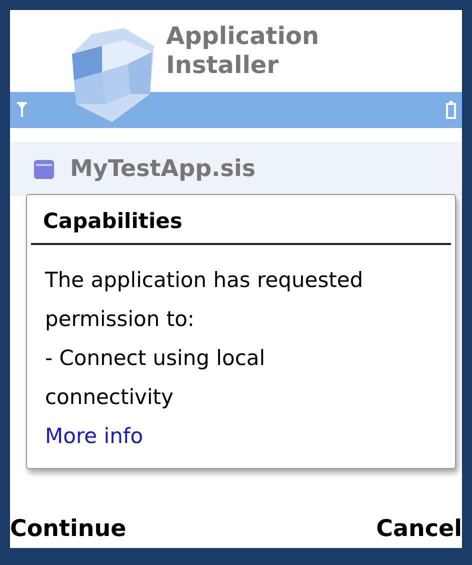 The height and width of the screenshot is (565, 472). I want to click on softkey: Cancel, so click(419, 529).